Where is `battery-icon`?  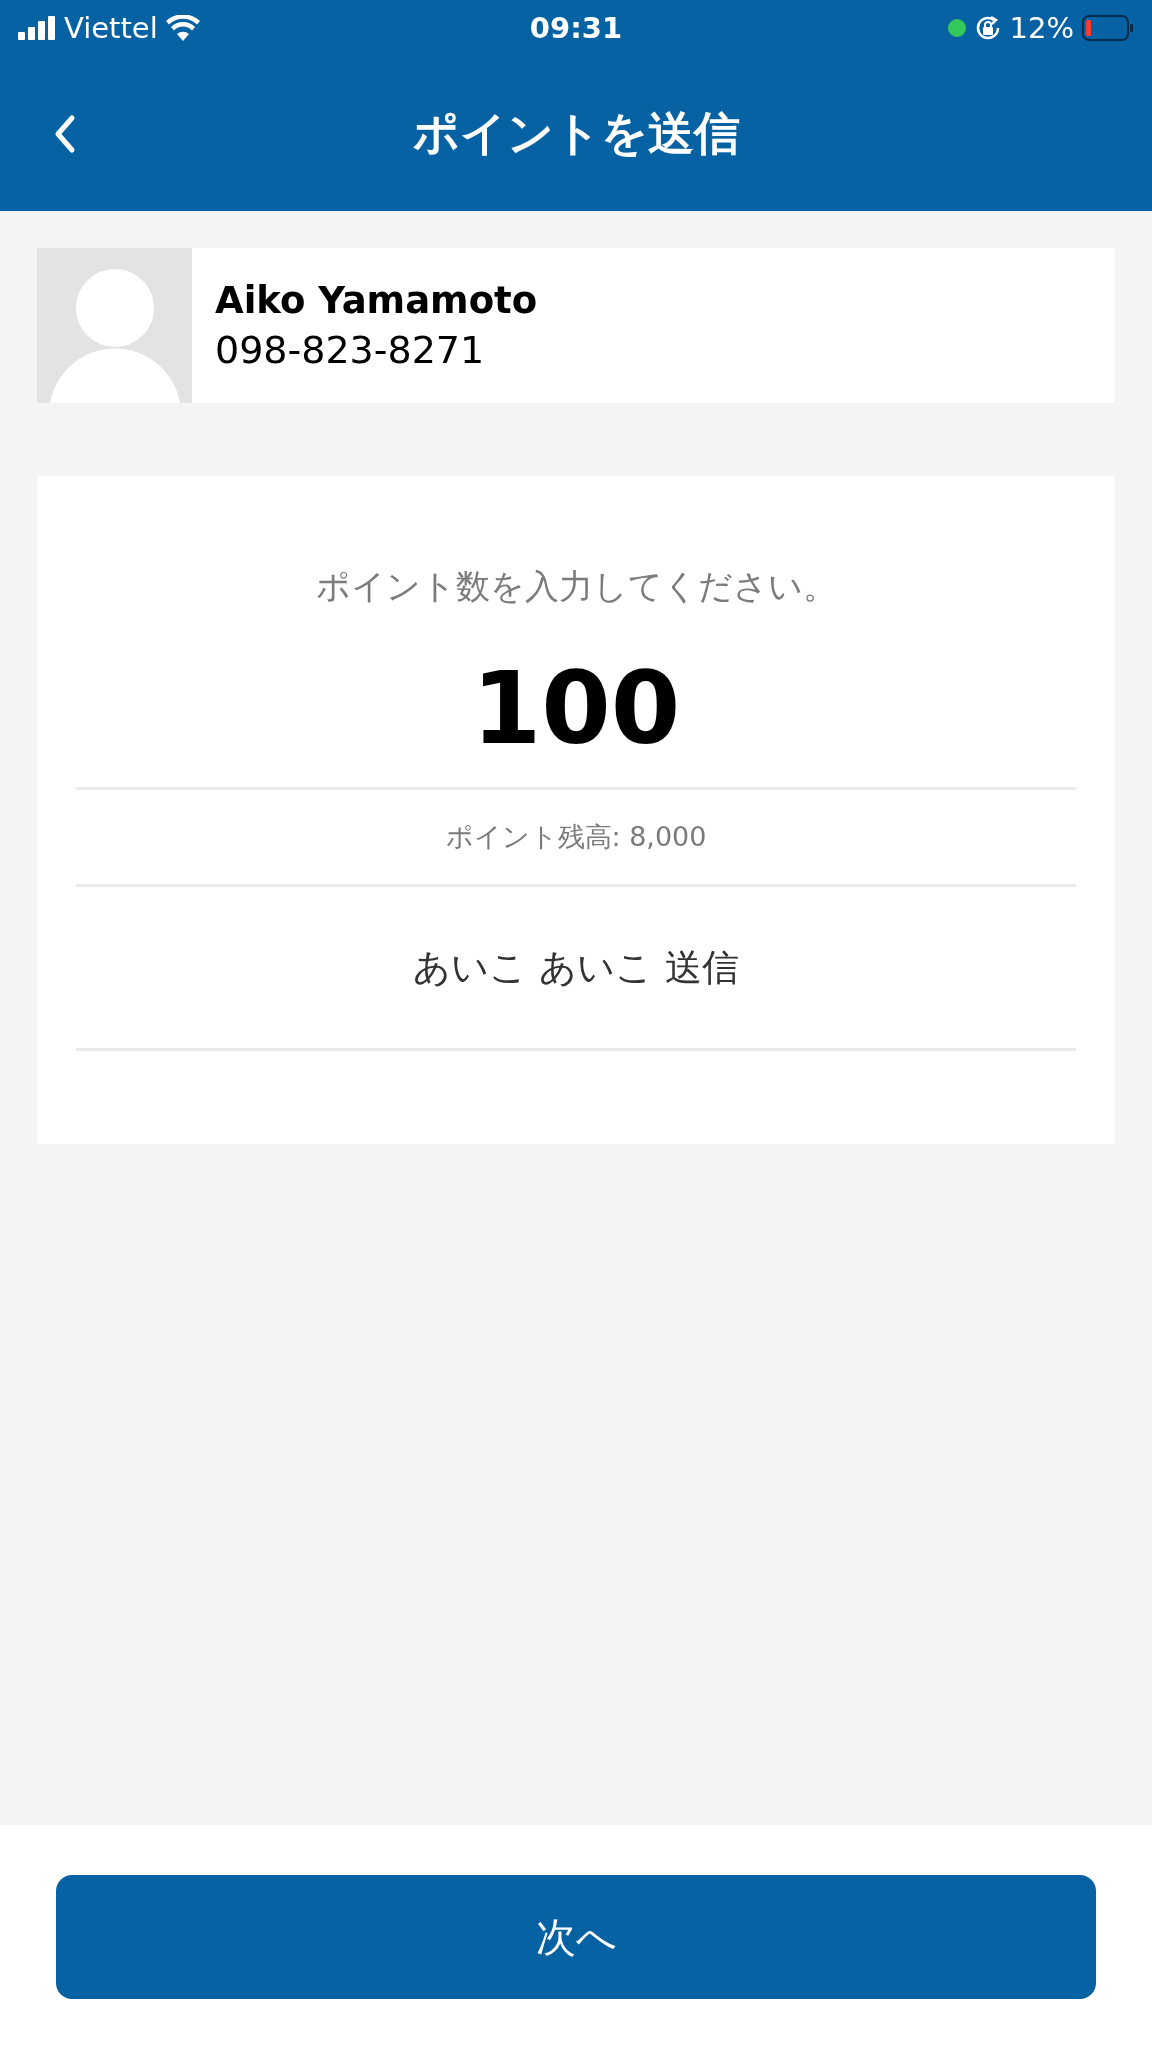
battery-icon is located at coordinates (1108, 28).